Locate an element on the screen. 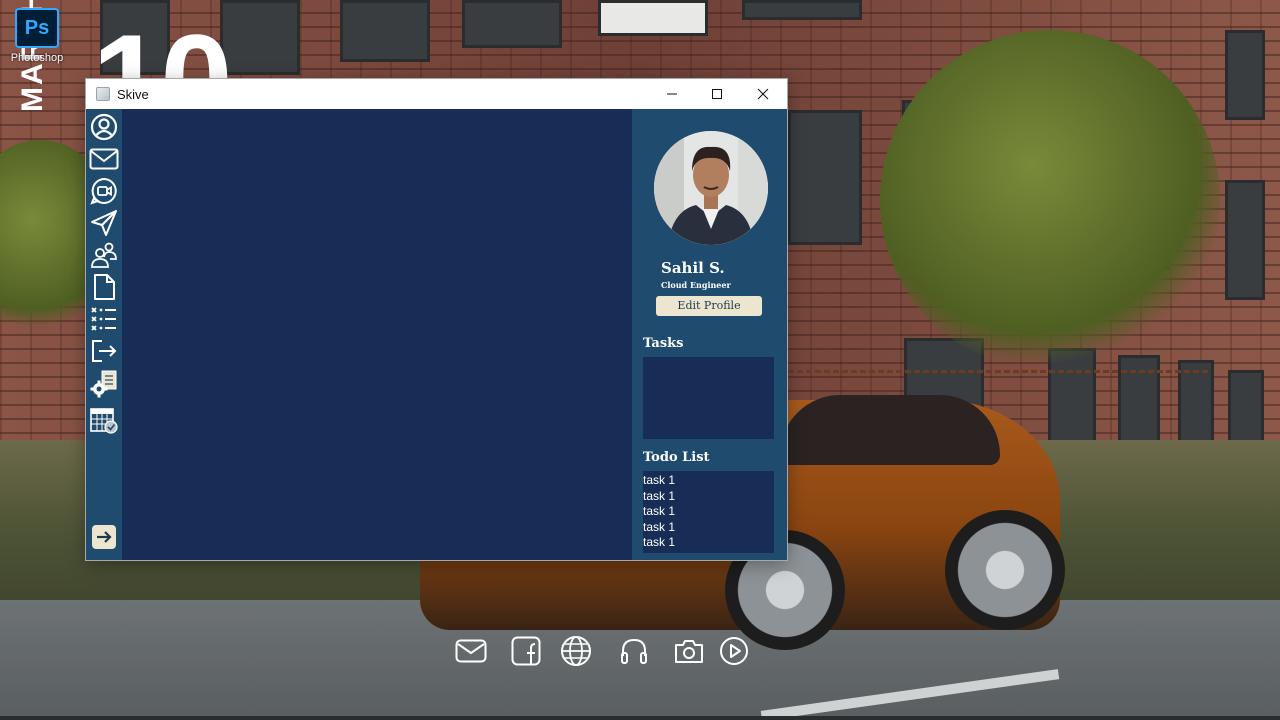 The image size is (1280, 720). sidebar-item-users is located at coordinates (104, 255).